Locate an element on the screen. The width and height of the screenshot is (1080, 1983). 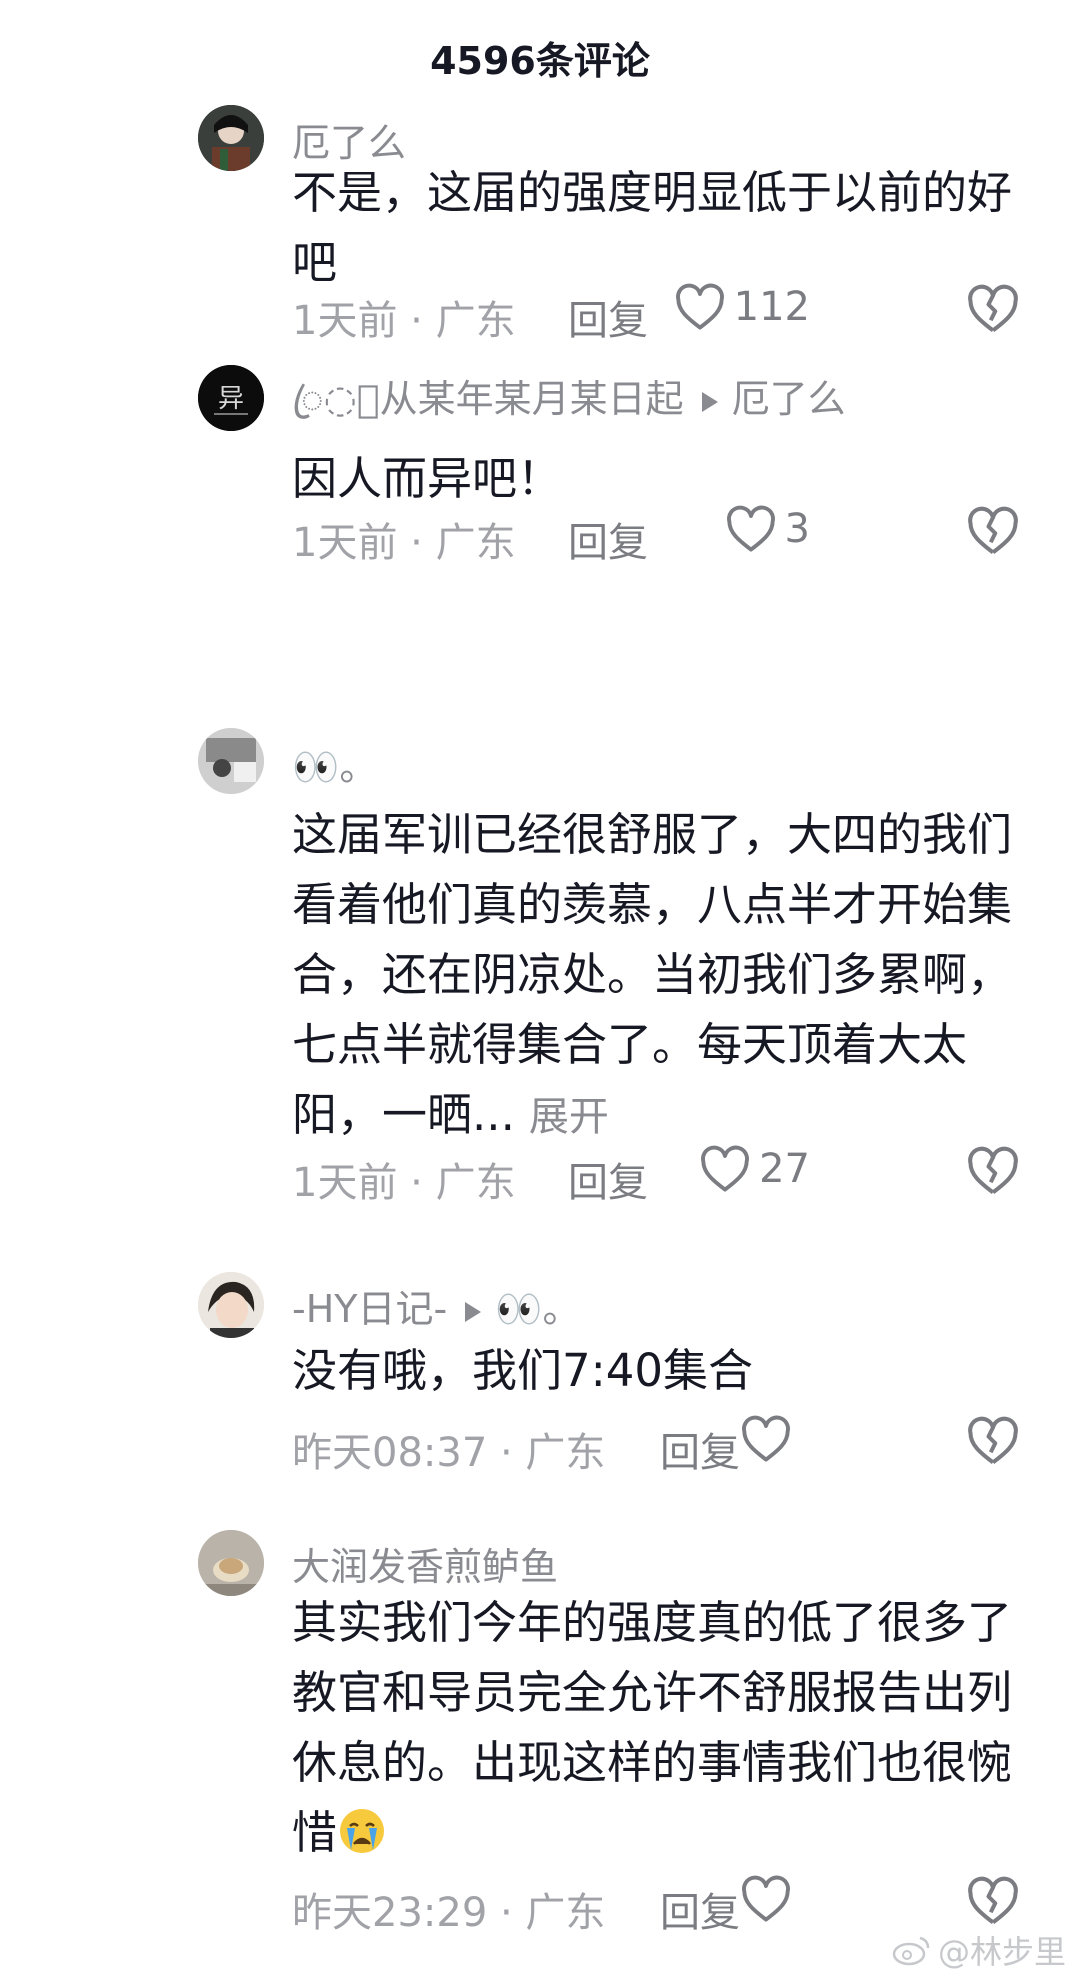
crying-face-icon is located at coordinates (362, 1831).